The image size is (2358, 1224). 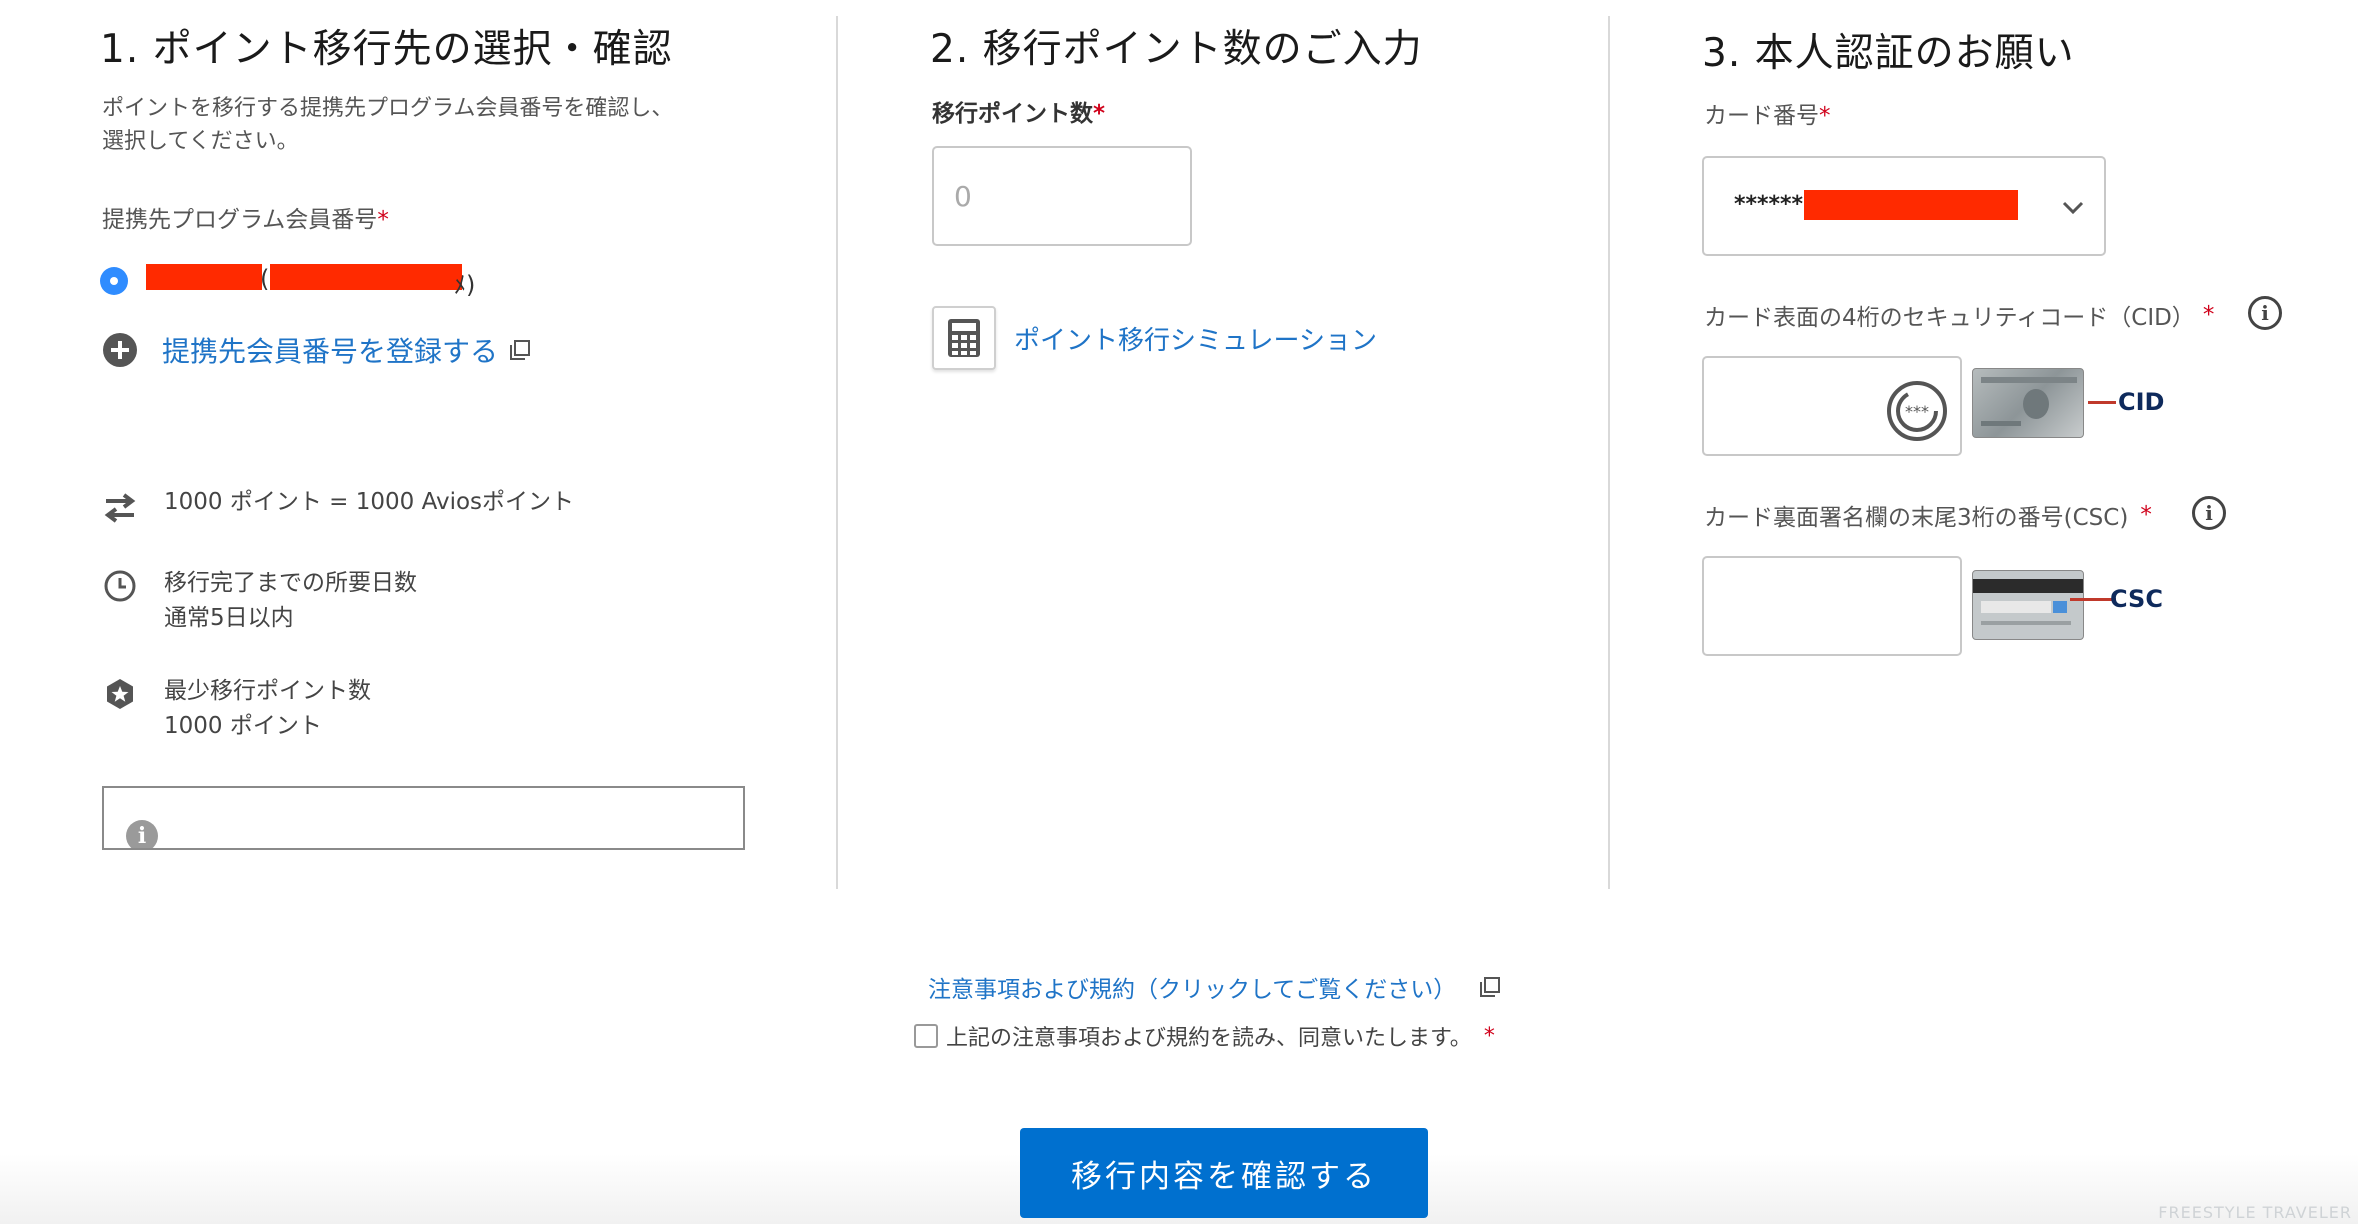 I want to click on card-front-image, so click(x=2028, y=403).